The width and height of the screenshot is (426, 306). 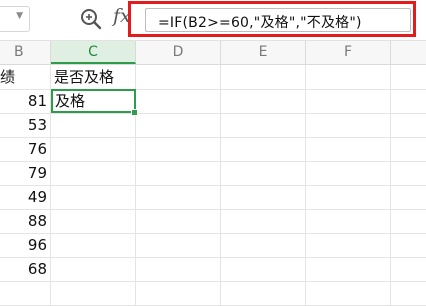 I want to click on formula-highlight-box: =IF(B2>=60,"及格","不及格"), so click(x=272, y=19).